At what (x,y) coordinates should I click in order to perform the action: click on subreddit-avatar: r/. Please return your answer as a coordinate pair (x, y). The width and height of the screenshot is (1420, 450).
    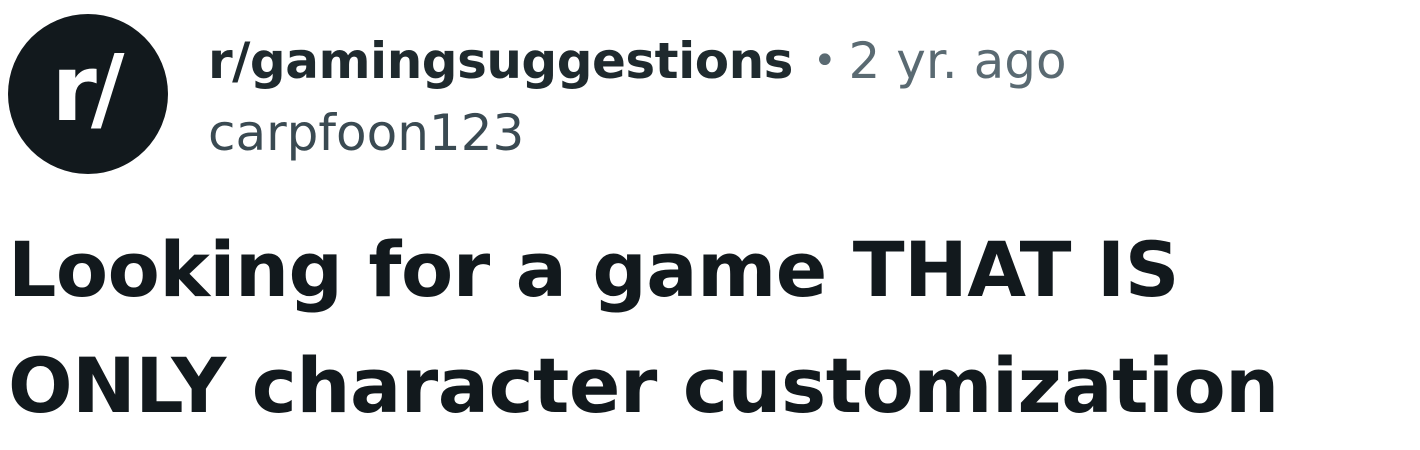
    Looking at the image, I should click on (88, 94).